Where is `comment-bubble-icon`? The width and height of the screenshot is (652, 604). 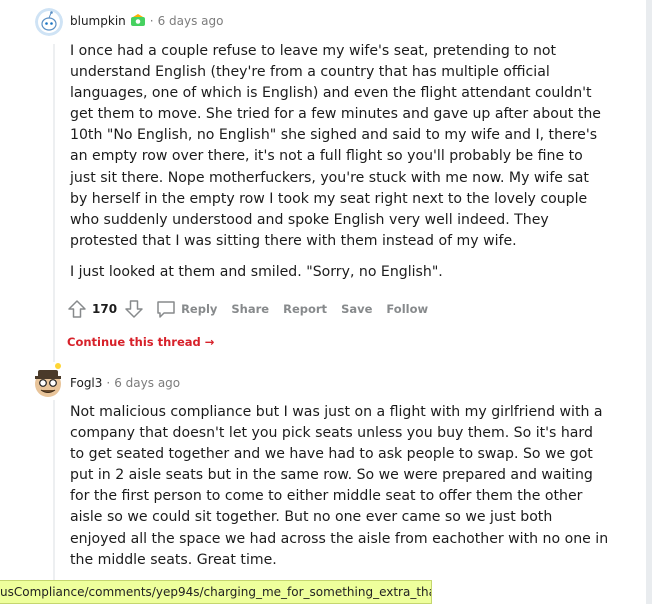
comment-bubble-icon is located at coordinates (166, 309).